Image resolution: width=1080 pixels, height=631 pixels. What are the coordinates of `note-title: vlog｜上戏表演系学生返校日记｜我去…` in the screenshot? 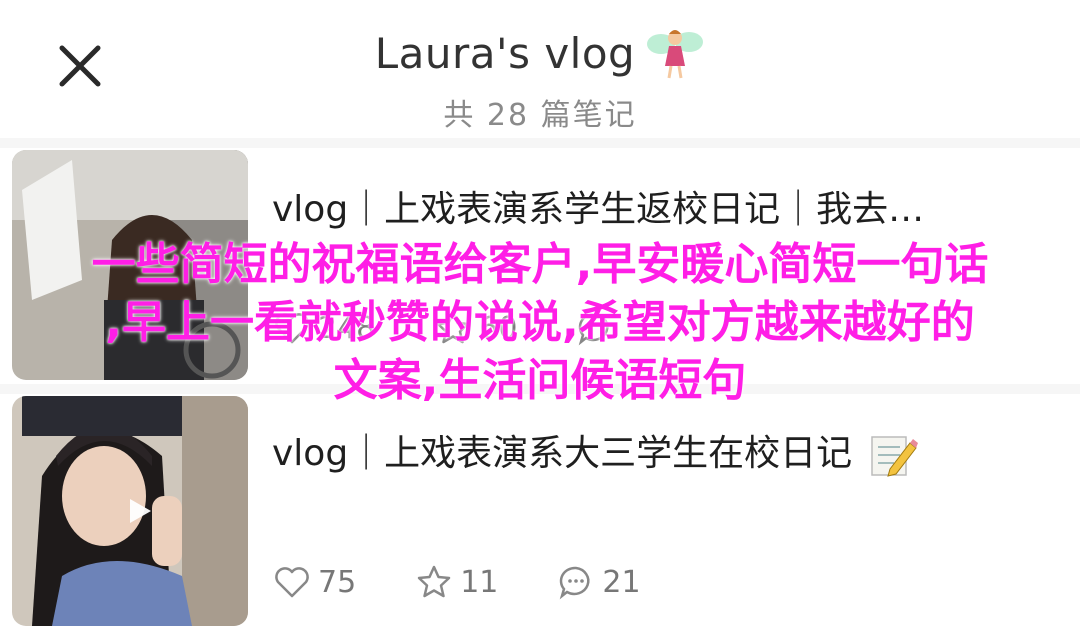 It's located at (667, 206).